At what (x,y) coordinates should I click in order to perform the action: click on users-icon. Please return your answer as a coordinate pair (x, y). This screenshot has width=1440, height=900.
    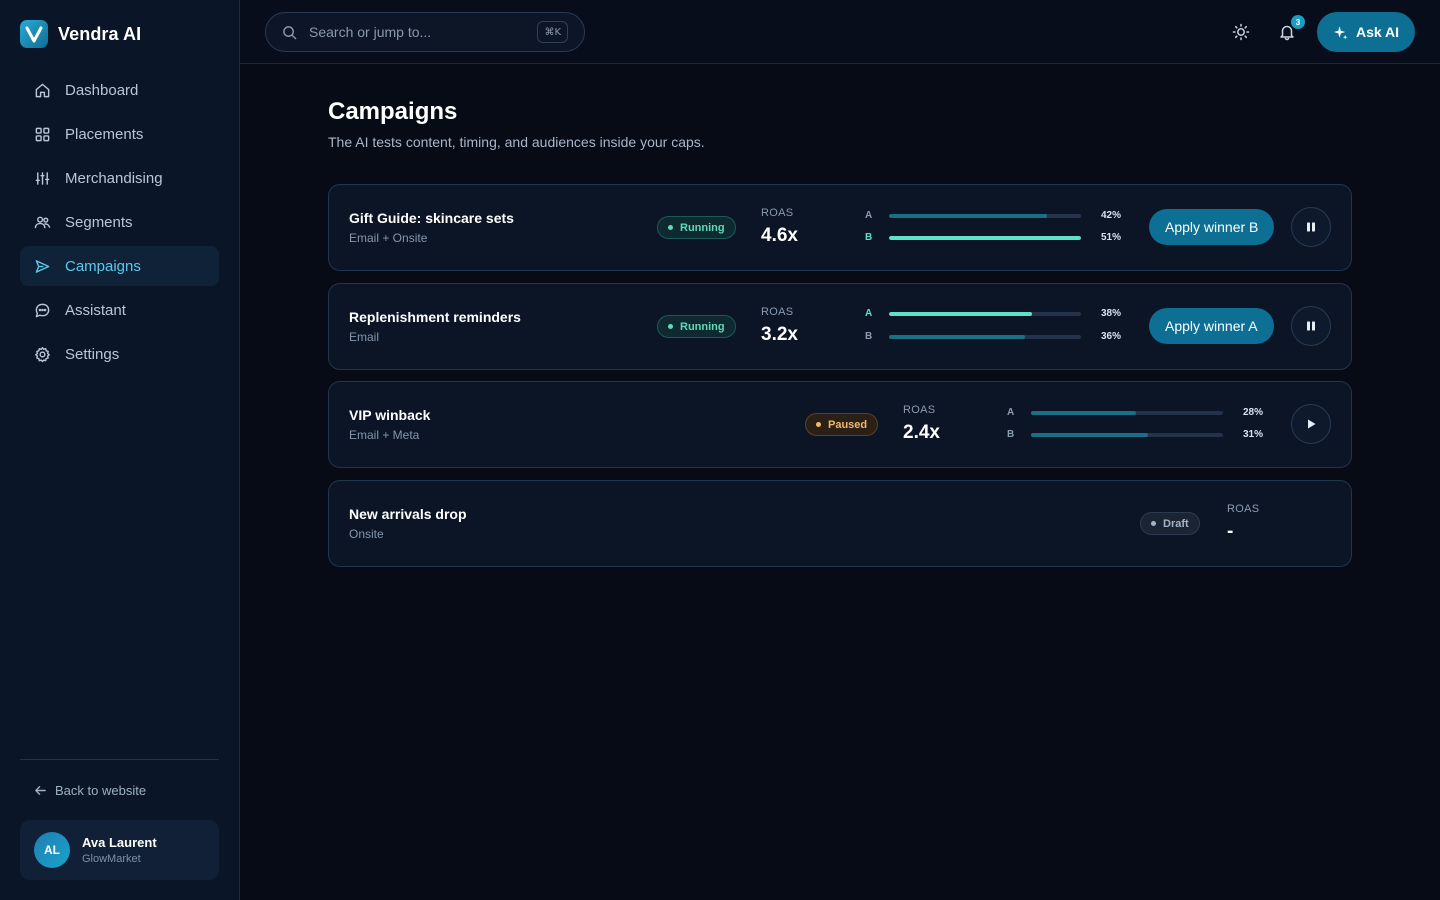
    Looking at the image, I should click on (42, 222).